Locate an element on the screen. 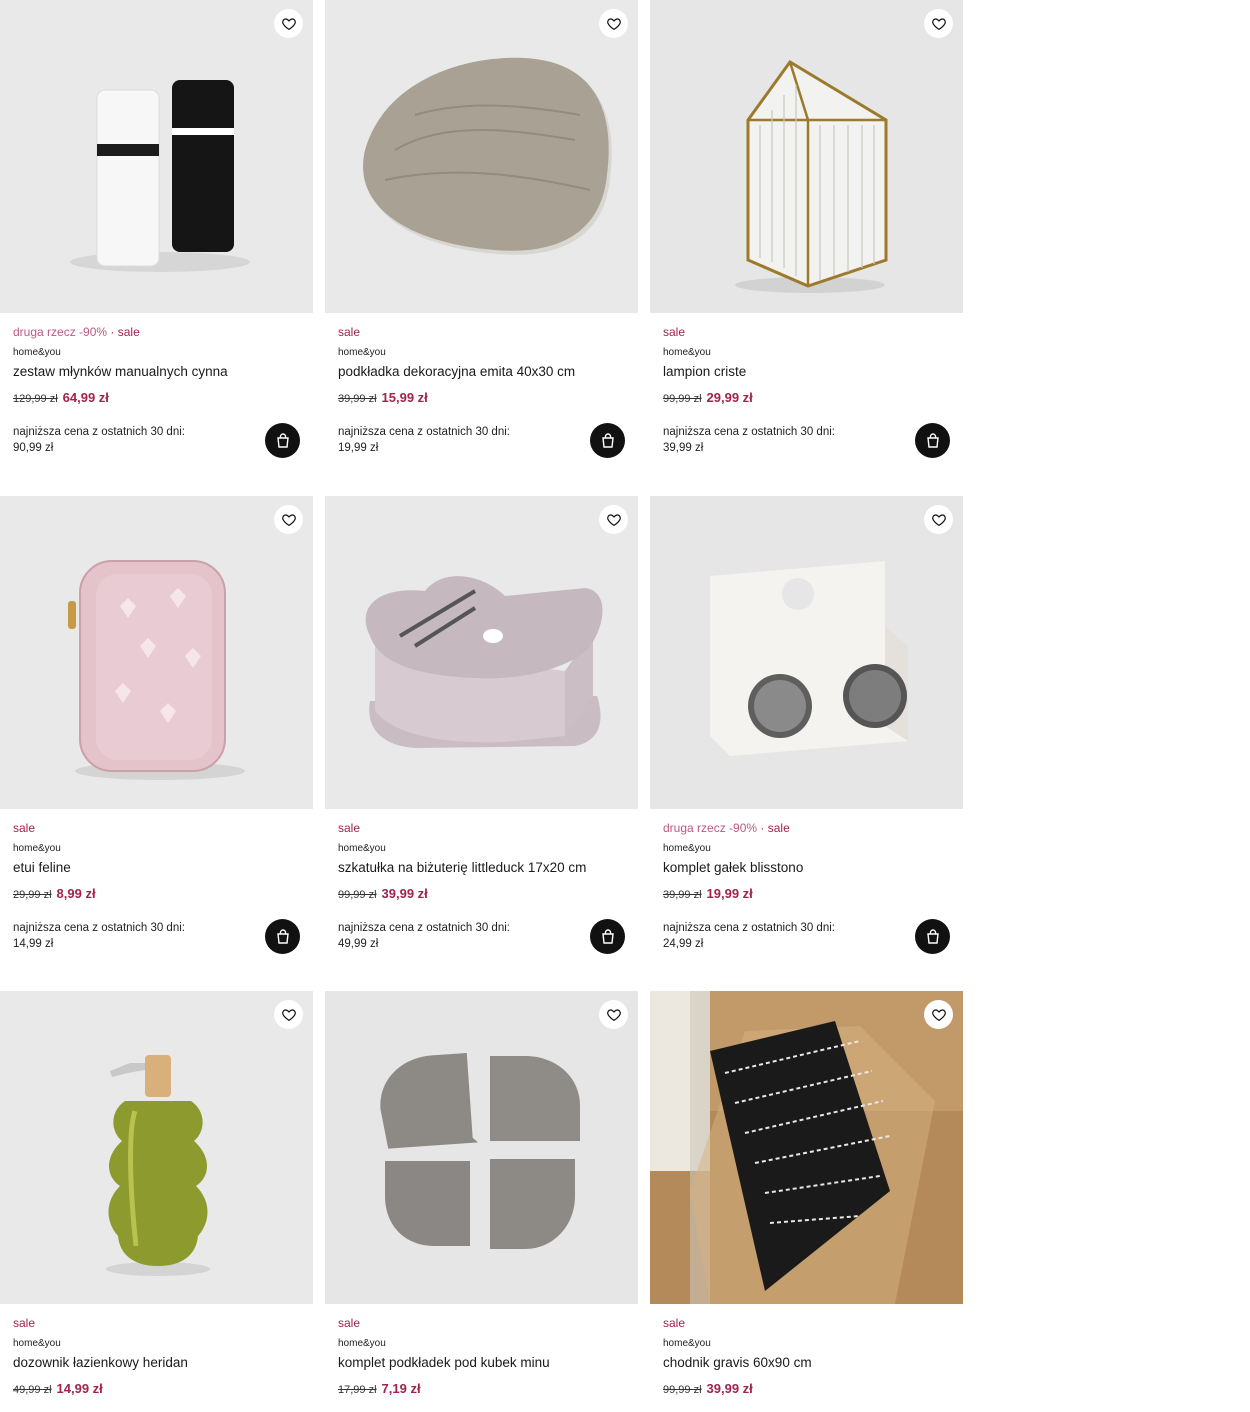 The height and width of the screenshot is (1412, 1250). price-row: 99,99 zł 29,99 zł is located at coordinates (808, 397).